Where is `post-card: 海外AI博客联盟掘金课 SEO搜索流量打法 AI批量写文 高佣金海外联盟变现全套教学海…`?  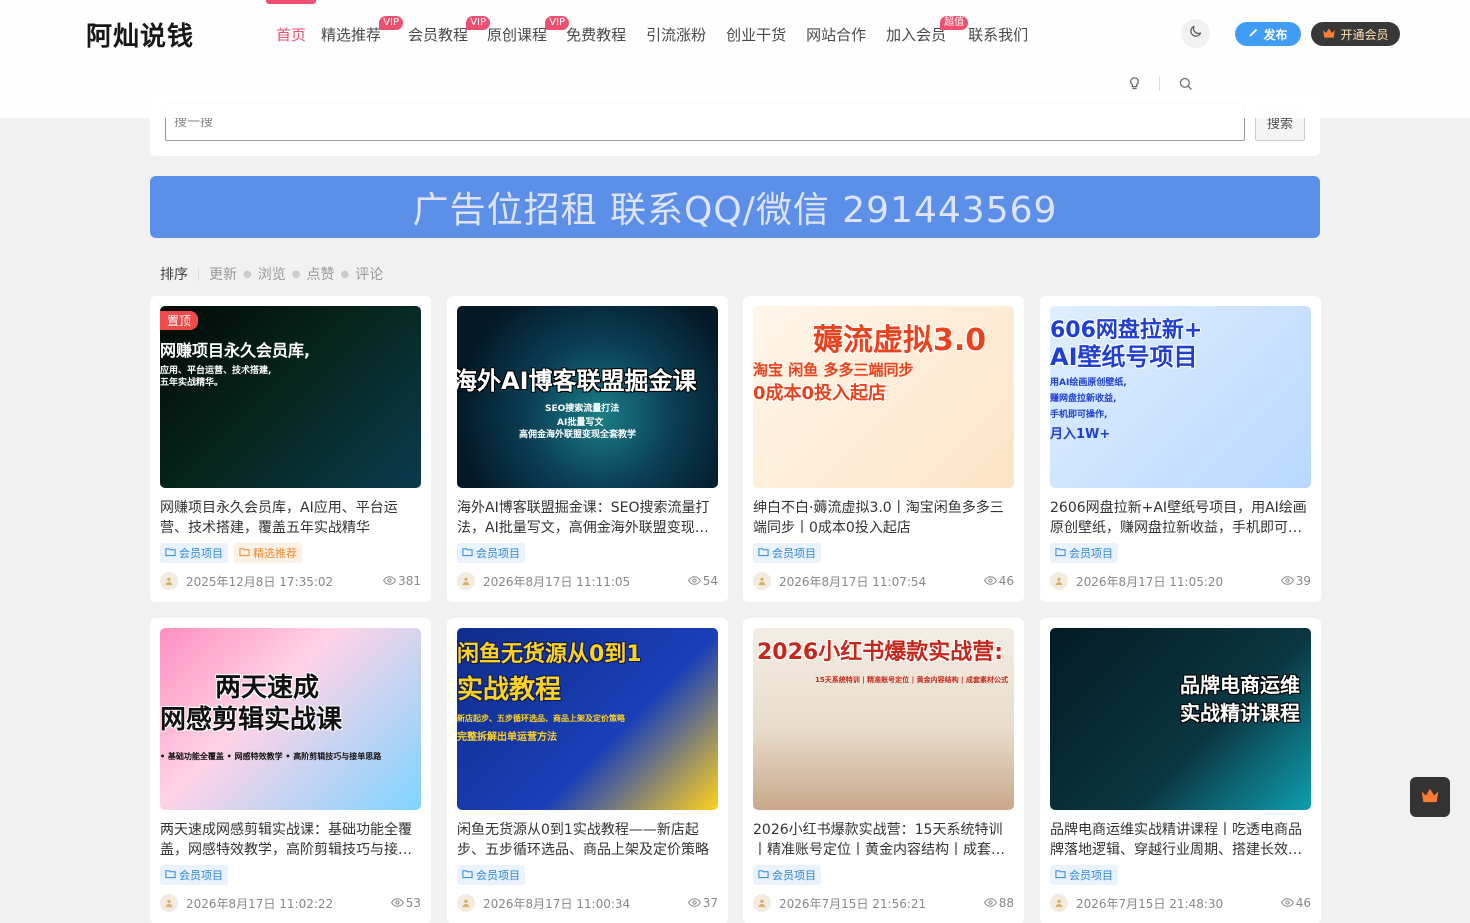 post-card: 海外AI博客联盟掘金课 SEO搜索流量打法 AI批量写文 高佣金海外联盟变现全套教学海… is located at coordinates (587, 449).